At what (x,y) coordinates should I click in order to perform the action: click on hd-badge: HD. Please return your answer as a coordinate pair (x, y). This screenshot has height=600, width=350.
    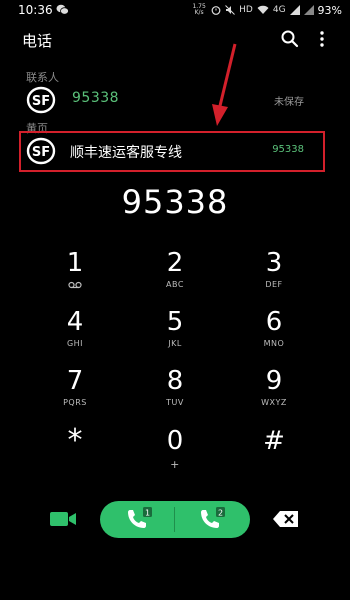
    Looking at the image, I should click on (246, 10).